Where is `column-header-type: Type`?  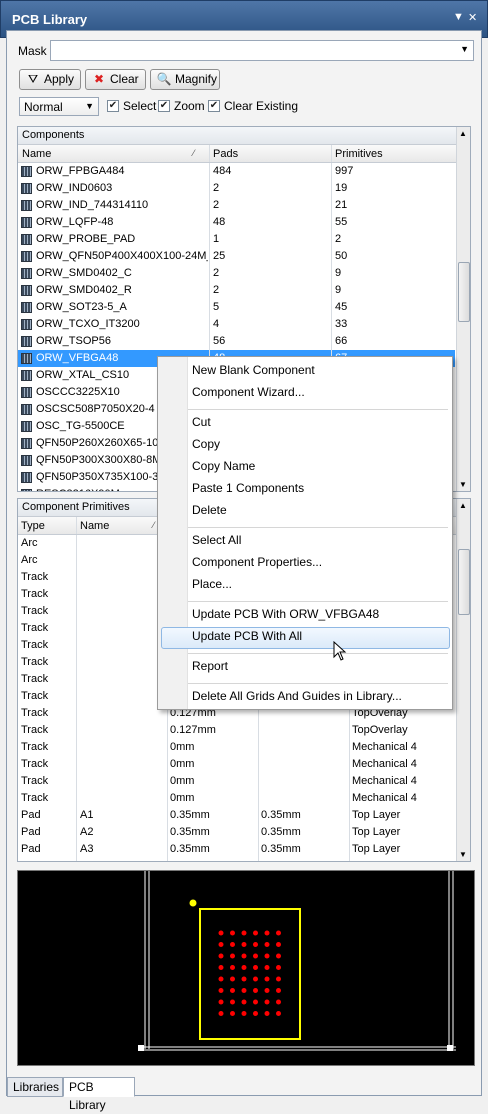
column-header-type: Type is located at coordinates (33, 526).